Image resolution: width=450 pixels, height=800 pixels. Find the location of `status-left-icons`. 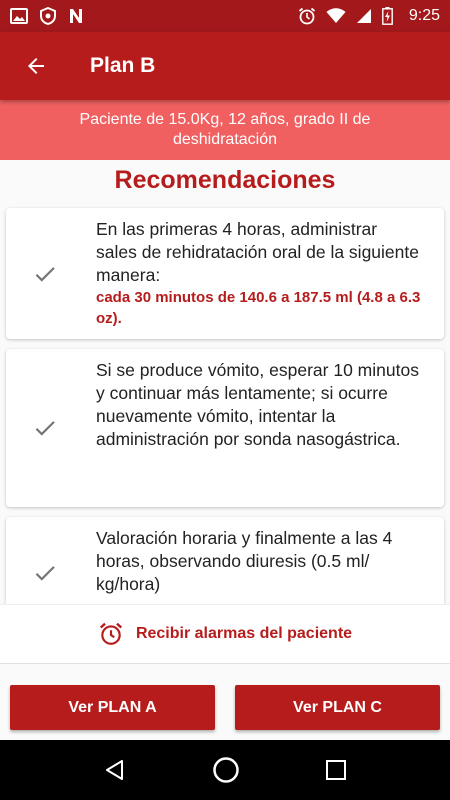

status-left-icons is located at coordinates (47, 16).